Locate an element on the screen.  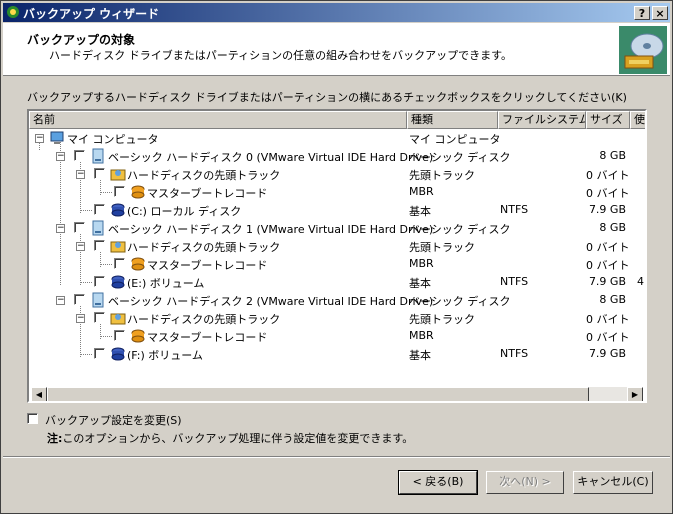
help-button: ? is located at coordinates (642, 13).